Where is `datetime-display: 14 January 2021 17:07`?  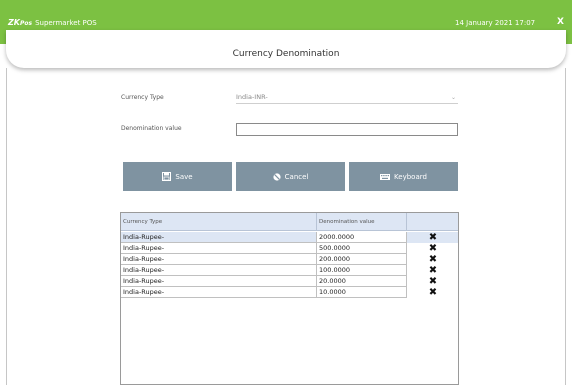
datetime-display: 14 January 2021 17:07 is located at coordinates (495, 23).